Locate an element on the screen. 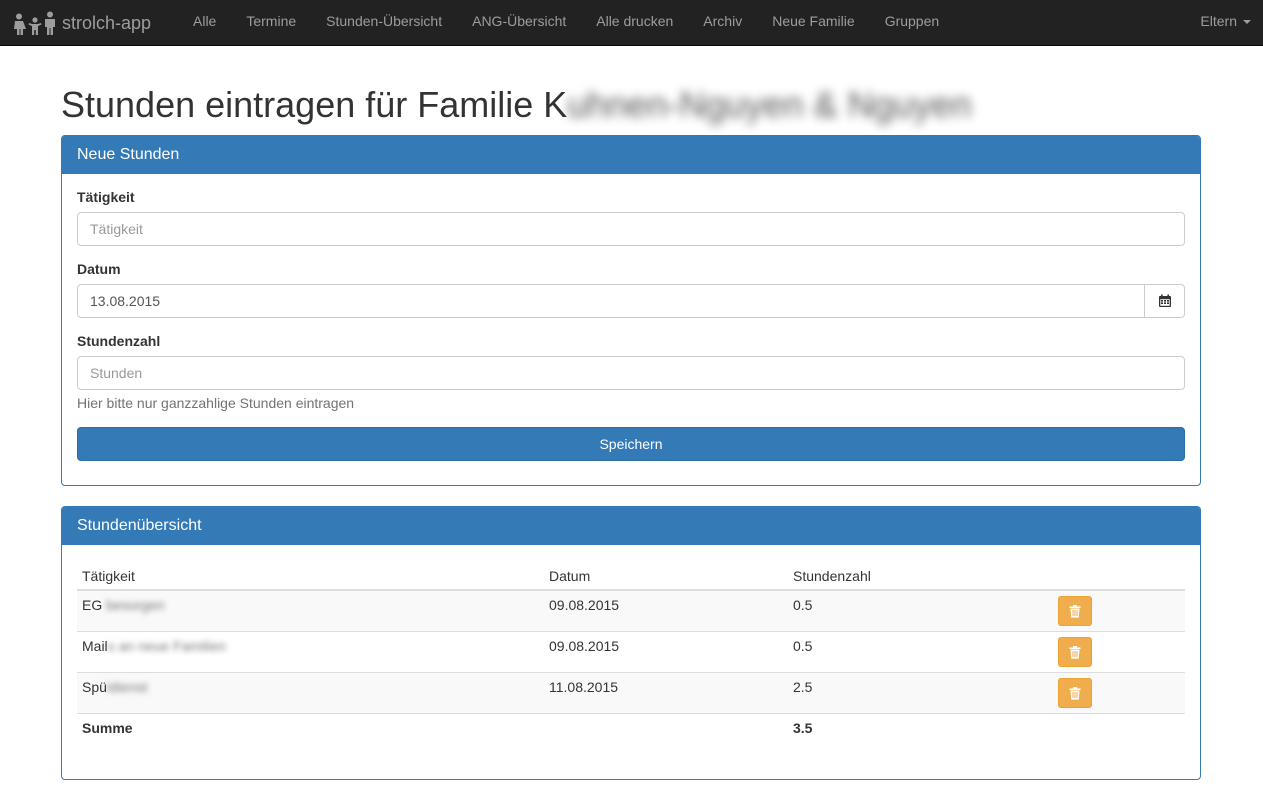 The height and width of the screenshot is (794, 1263). hours-input is located at coordinates (631, 373).